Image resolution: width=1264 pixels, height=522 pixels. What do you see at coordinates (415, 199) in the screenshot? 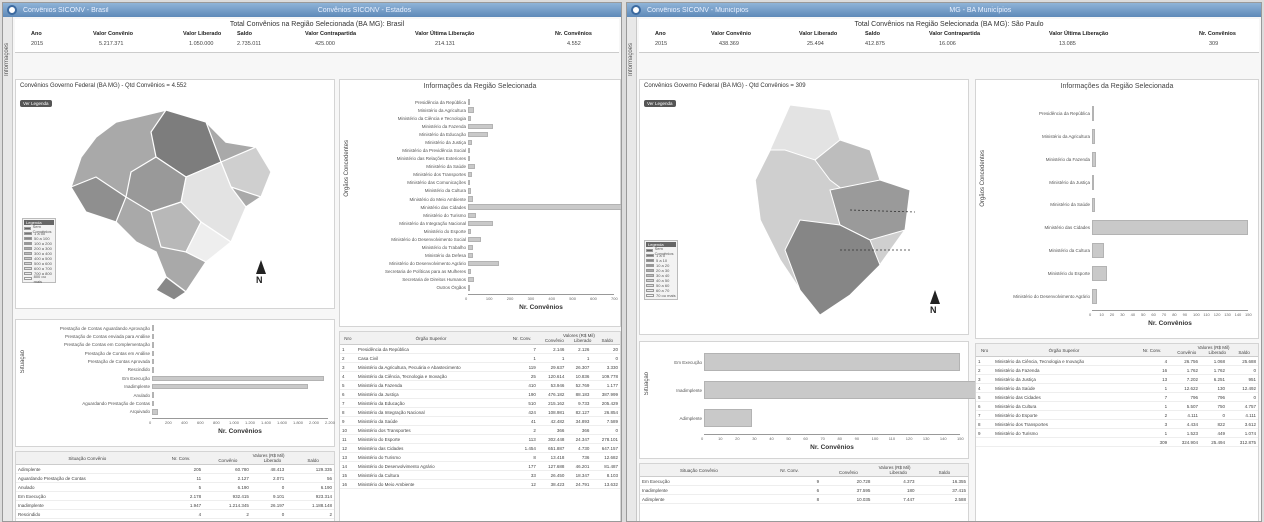
I see `bar-row: Ministério do Meio Ambiente` at bounding box center [415, 199].